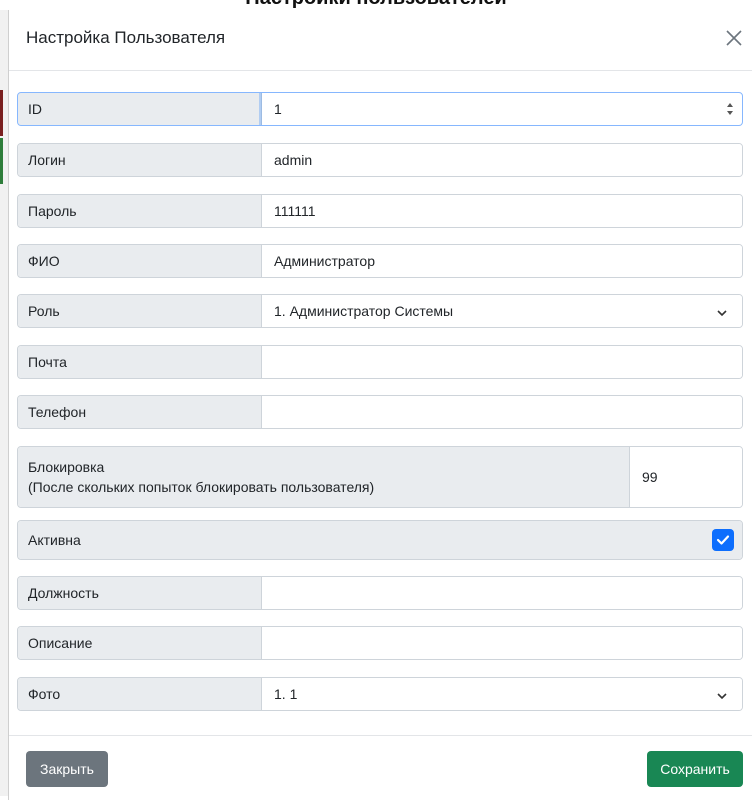 The width and height of the screenshot is (752, 802). Describe the element at coordinates (126, 37) in the screenshot. I see `modal-title: Настройка Пользователя` at that location.